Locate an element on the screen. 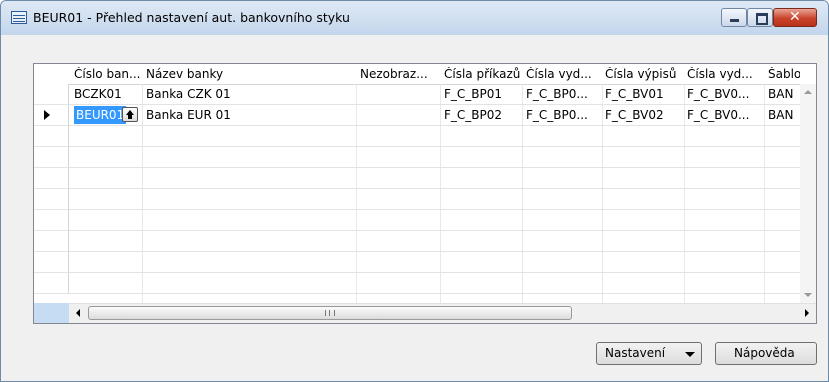 Image resolution: width=829 pixels, height=382 pixels. column-header-bank-name: Název banky is located at coordinates (251, 74).